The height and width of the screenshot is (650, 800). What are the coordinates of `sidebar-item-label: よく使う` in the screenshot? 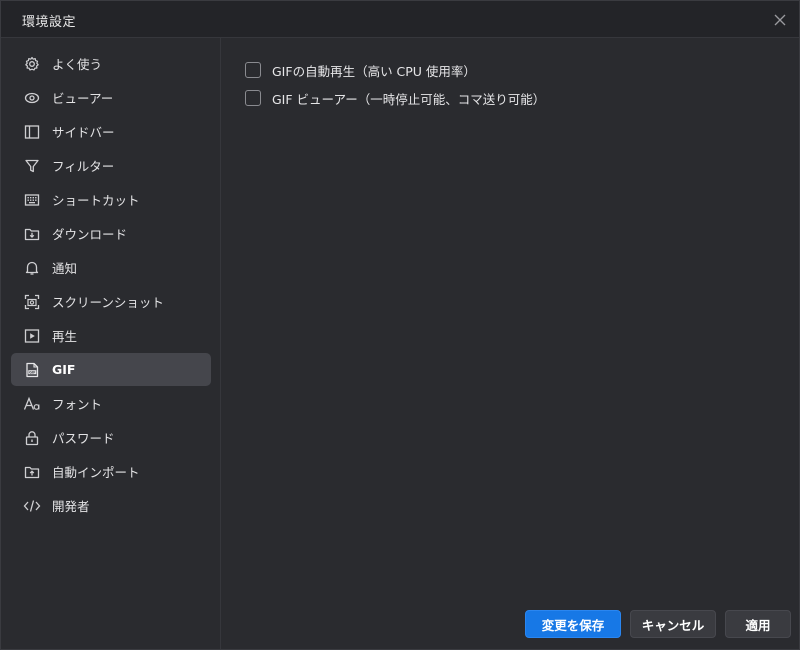 It's located at (77, 64).